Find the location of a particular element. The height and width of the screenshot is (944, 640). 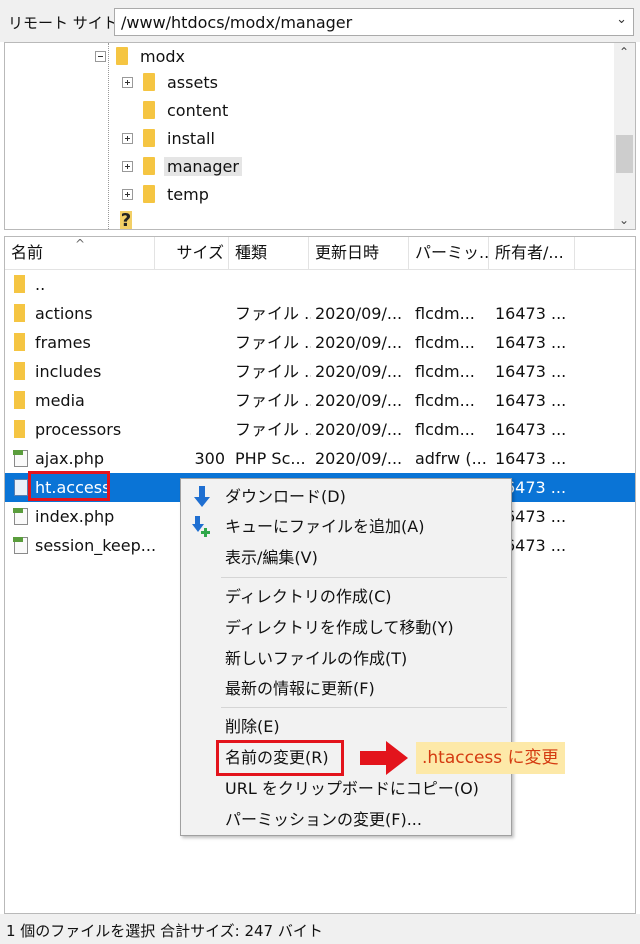

scroll-up-icon: ⌃ is located at coordinates (624, 52).